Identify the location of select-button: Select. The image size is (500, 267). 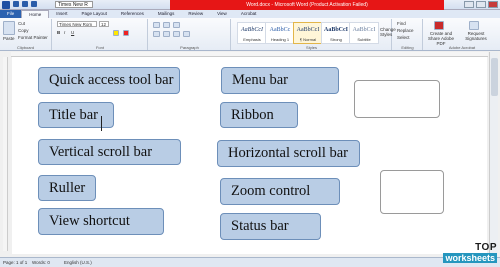
(403, 37).